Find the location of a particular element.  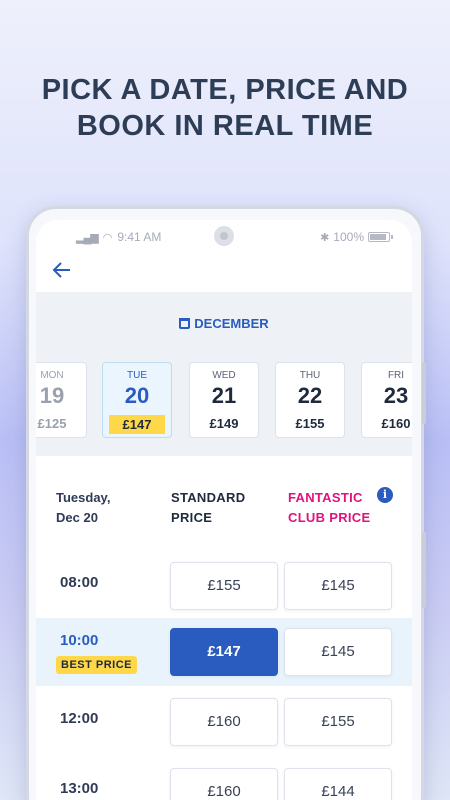

camera-icon is located at coordinates (224, 236).